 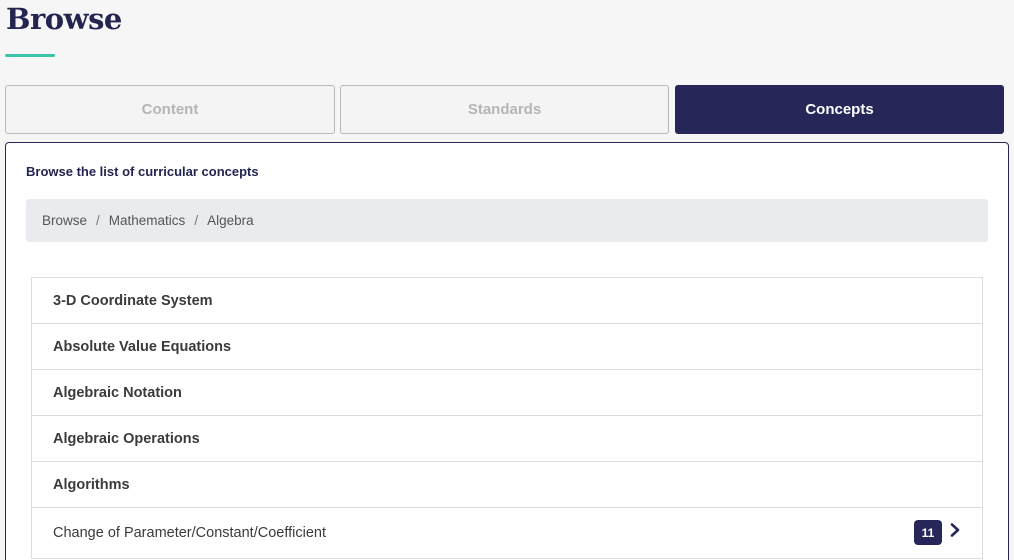 What do you see at coordinates (955, 530) in the screenshot?
I see `chevron-right-icon` at bounding box center [955, 530].